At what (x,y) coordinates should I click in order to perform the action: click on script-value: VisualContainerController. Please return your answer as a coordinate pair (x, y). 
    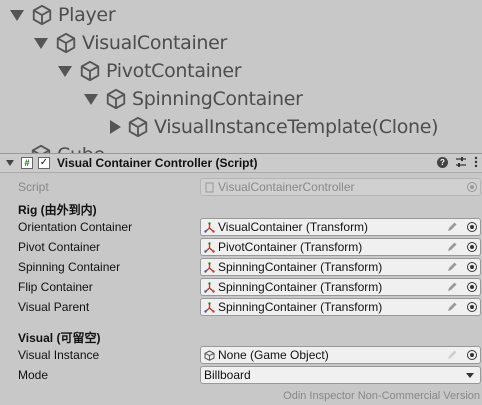
    Looking at the image, I should click on (286, 187).